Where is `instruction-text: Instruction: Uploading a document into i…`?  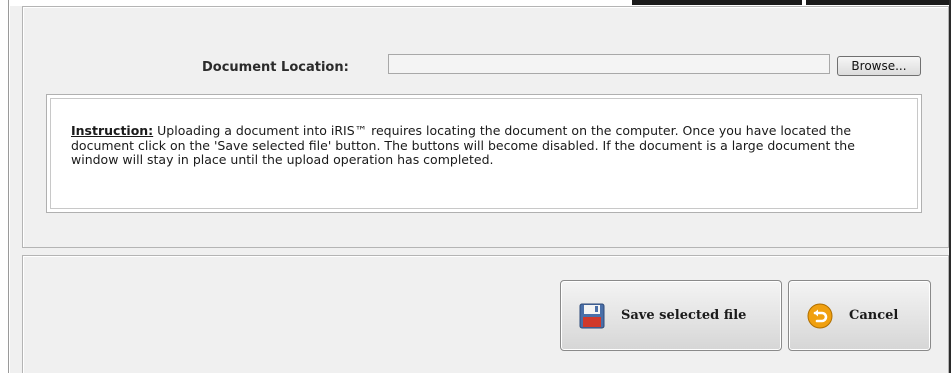
instruction-text: Instruction: Uploading a document into i… is located at coordinates (486, 145).